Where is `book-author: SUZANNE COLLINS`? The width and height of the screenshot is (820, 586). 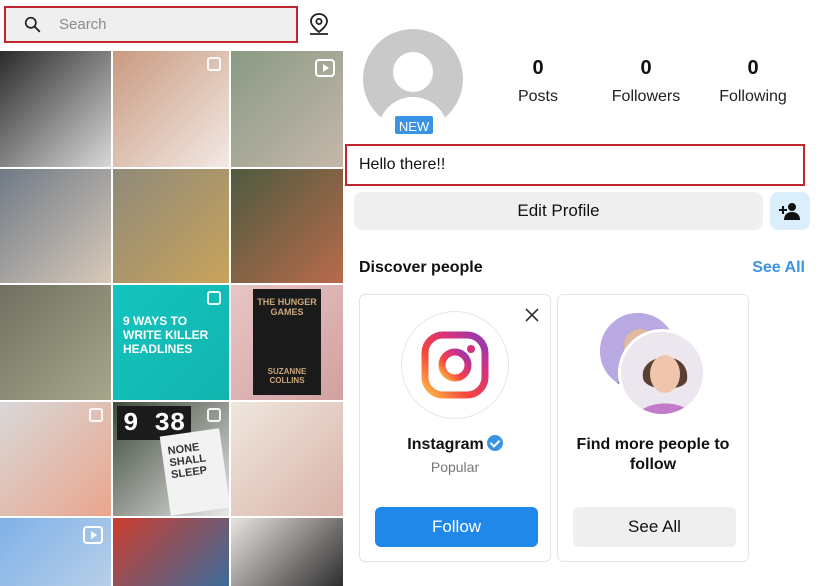 book-author: SUZANNE COLLINS is located at coordinates (287, 376).